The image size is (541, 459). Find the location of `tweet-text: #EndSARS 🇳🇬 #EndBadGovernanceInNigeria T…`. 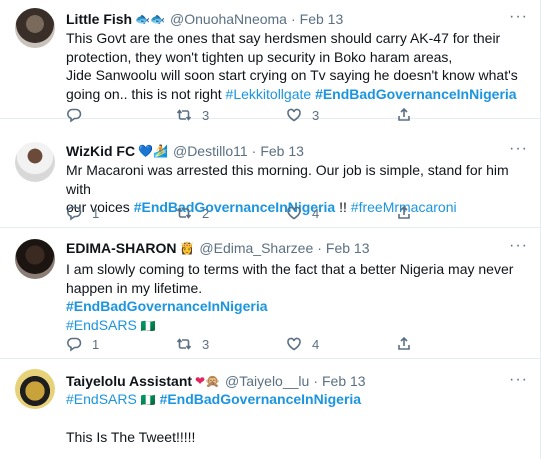

tweet-text: #EndSARS 🇳🇬 #EndBadGovernanceInNigeria T… is located at coordinates (296, 418).